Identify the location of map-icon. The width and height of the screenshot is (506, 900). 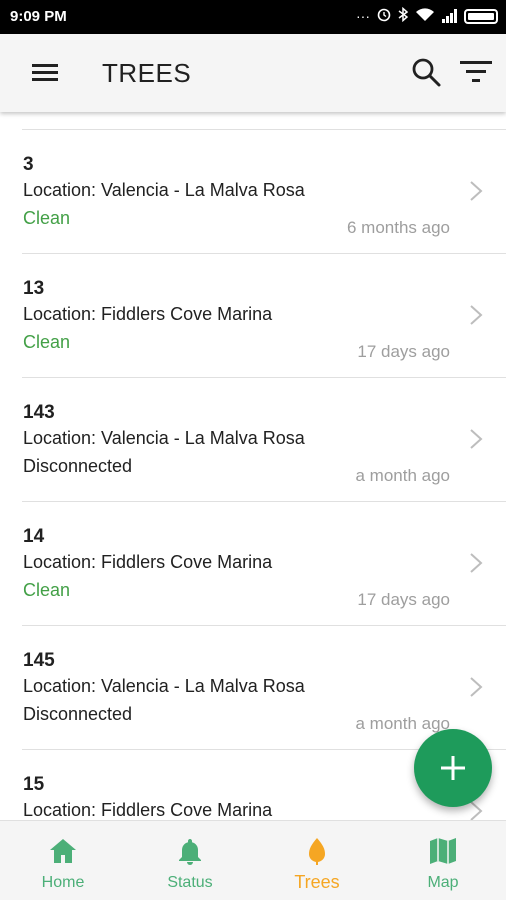
(443, 851).